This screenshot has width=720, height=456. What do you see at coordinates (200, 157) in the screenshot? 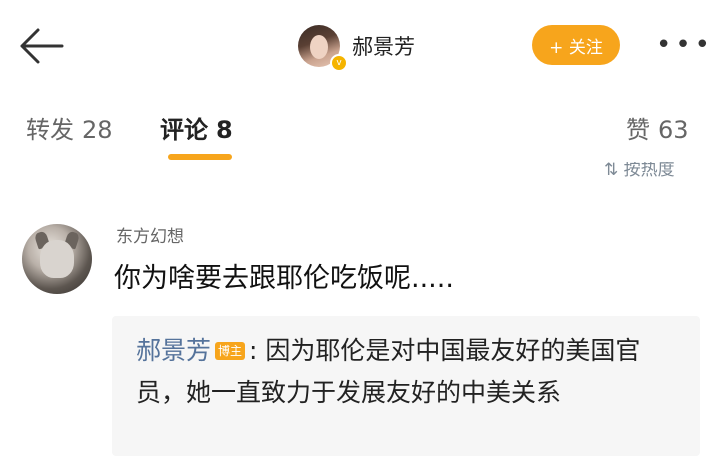
I see `active-tab-indicator` at bounding box center [200, 157].